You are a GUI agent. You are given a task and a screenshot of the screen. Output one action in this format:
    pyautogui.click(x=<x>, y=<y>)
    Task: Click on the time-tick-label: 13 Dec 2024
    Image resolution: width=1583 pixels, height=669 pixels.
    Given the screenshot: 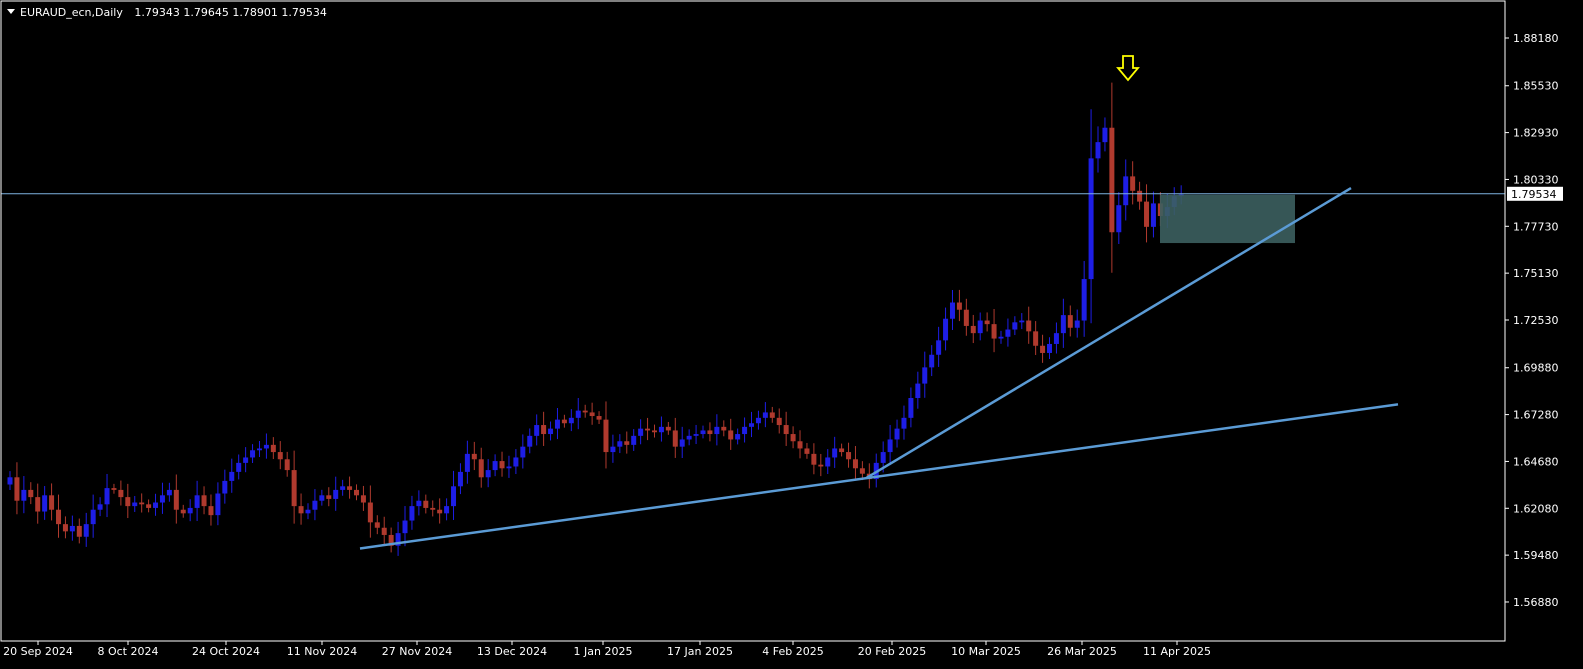 What is the action you would take?
    pyautogui.click(x=512, y=651)
    